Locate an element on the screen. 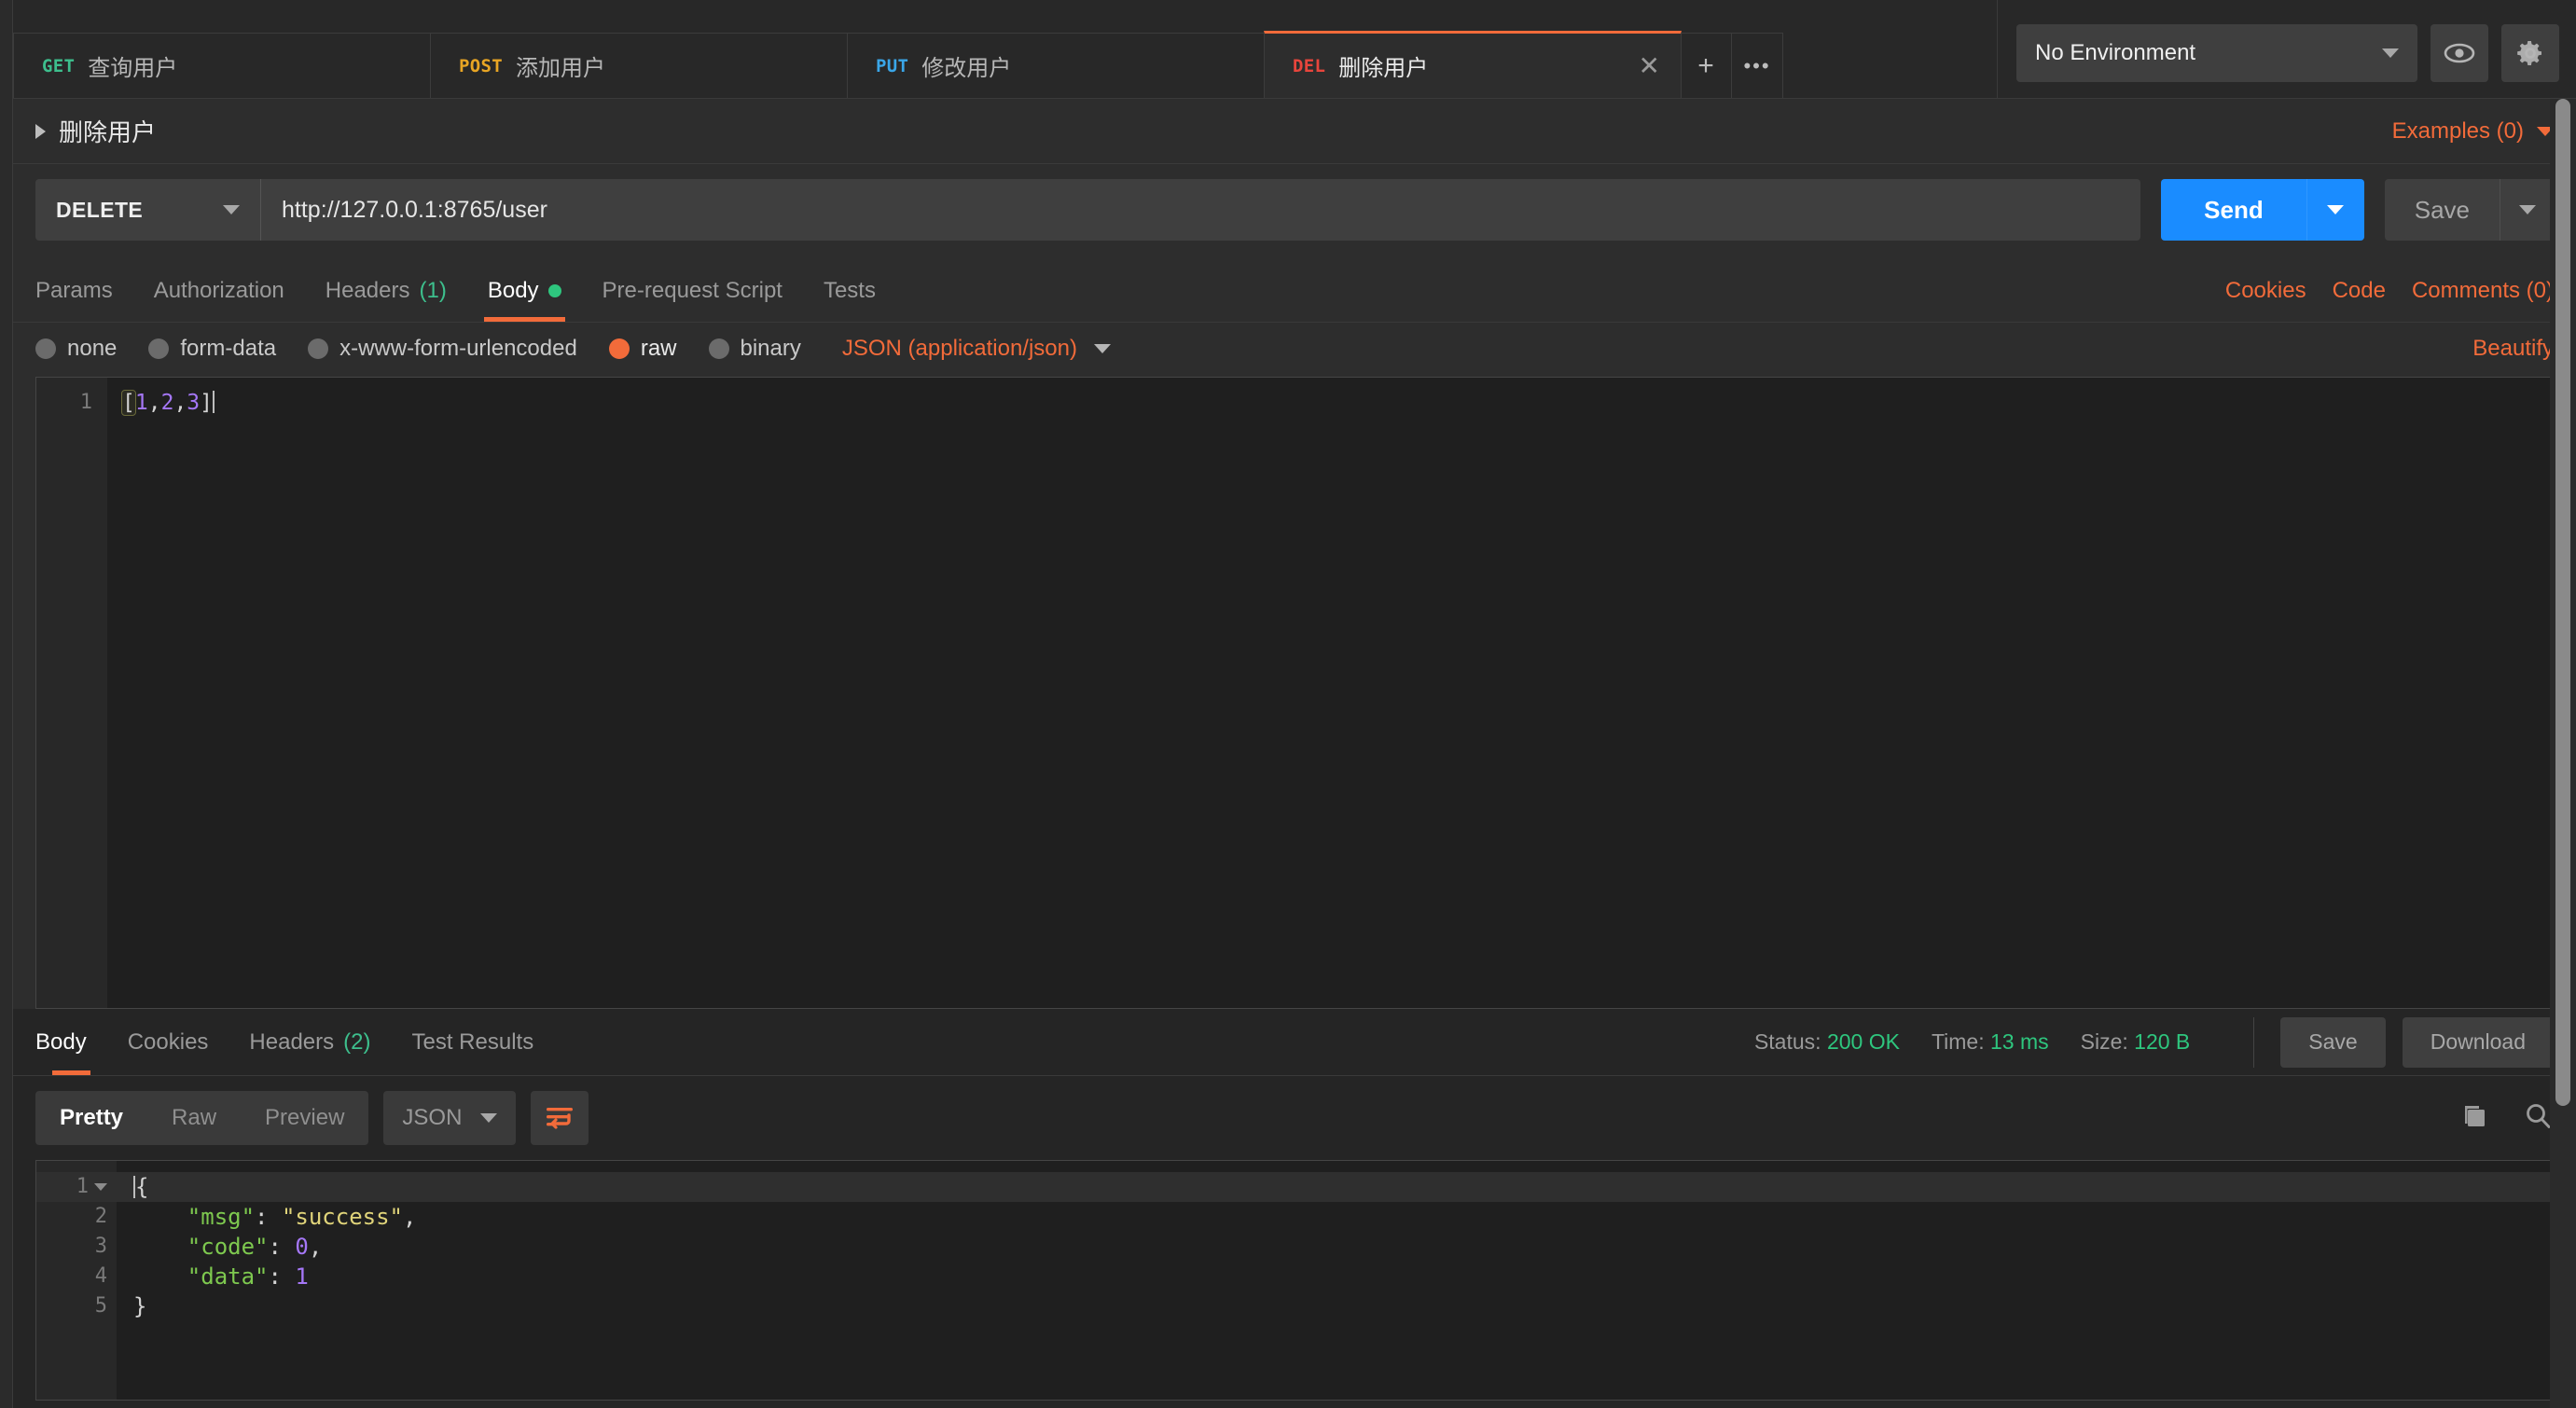 The height and width of the screenshot is (1408, 2576). tab-headers: Headers (1) is located at coordinates (386, 290).